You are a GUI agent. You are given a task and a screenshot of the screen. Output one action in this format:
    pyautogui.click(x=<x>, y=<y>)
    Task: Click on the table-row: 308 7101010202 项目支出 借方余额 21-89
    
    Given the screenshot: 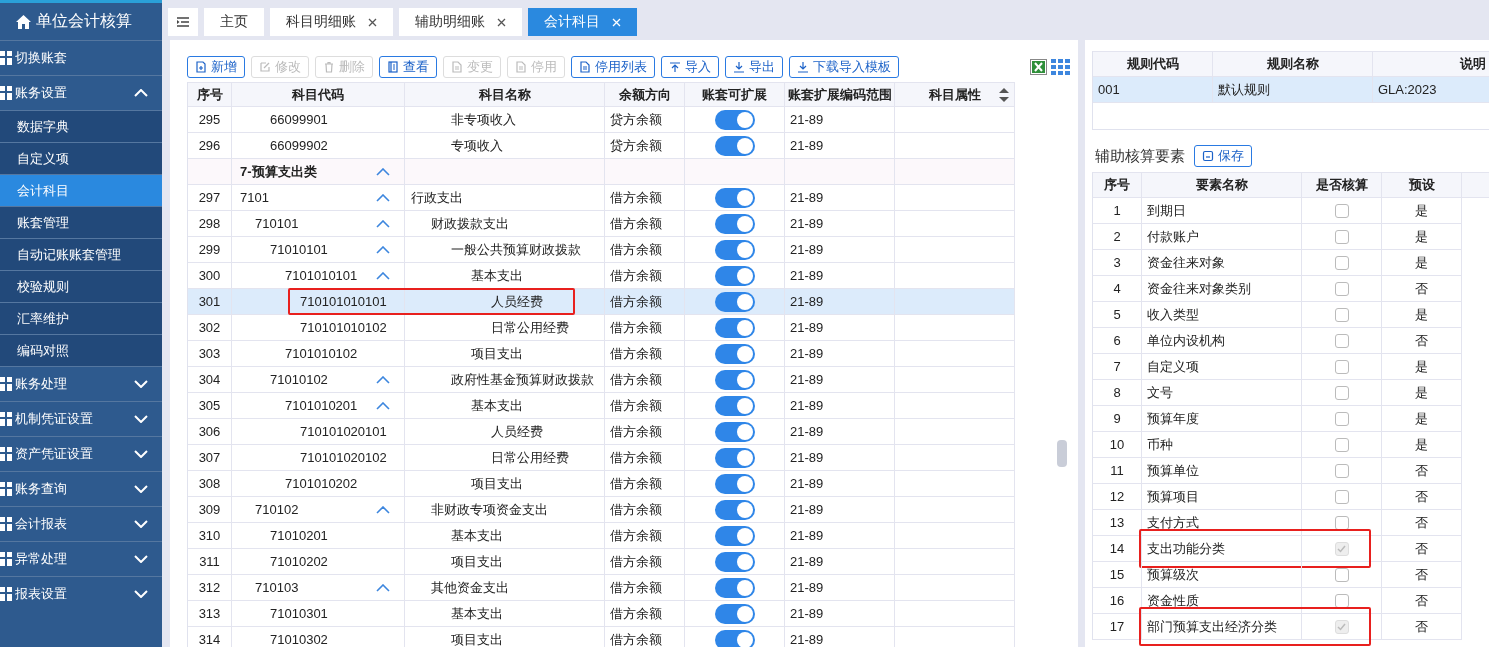 What is the action you would take?
    pyautogui.click(x=601, y=484)
    